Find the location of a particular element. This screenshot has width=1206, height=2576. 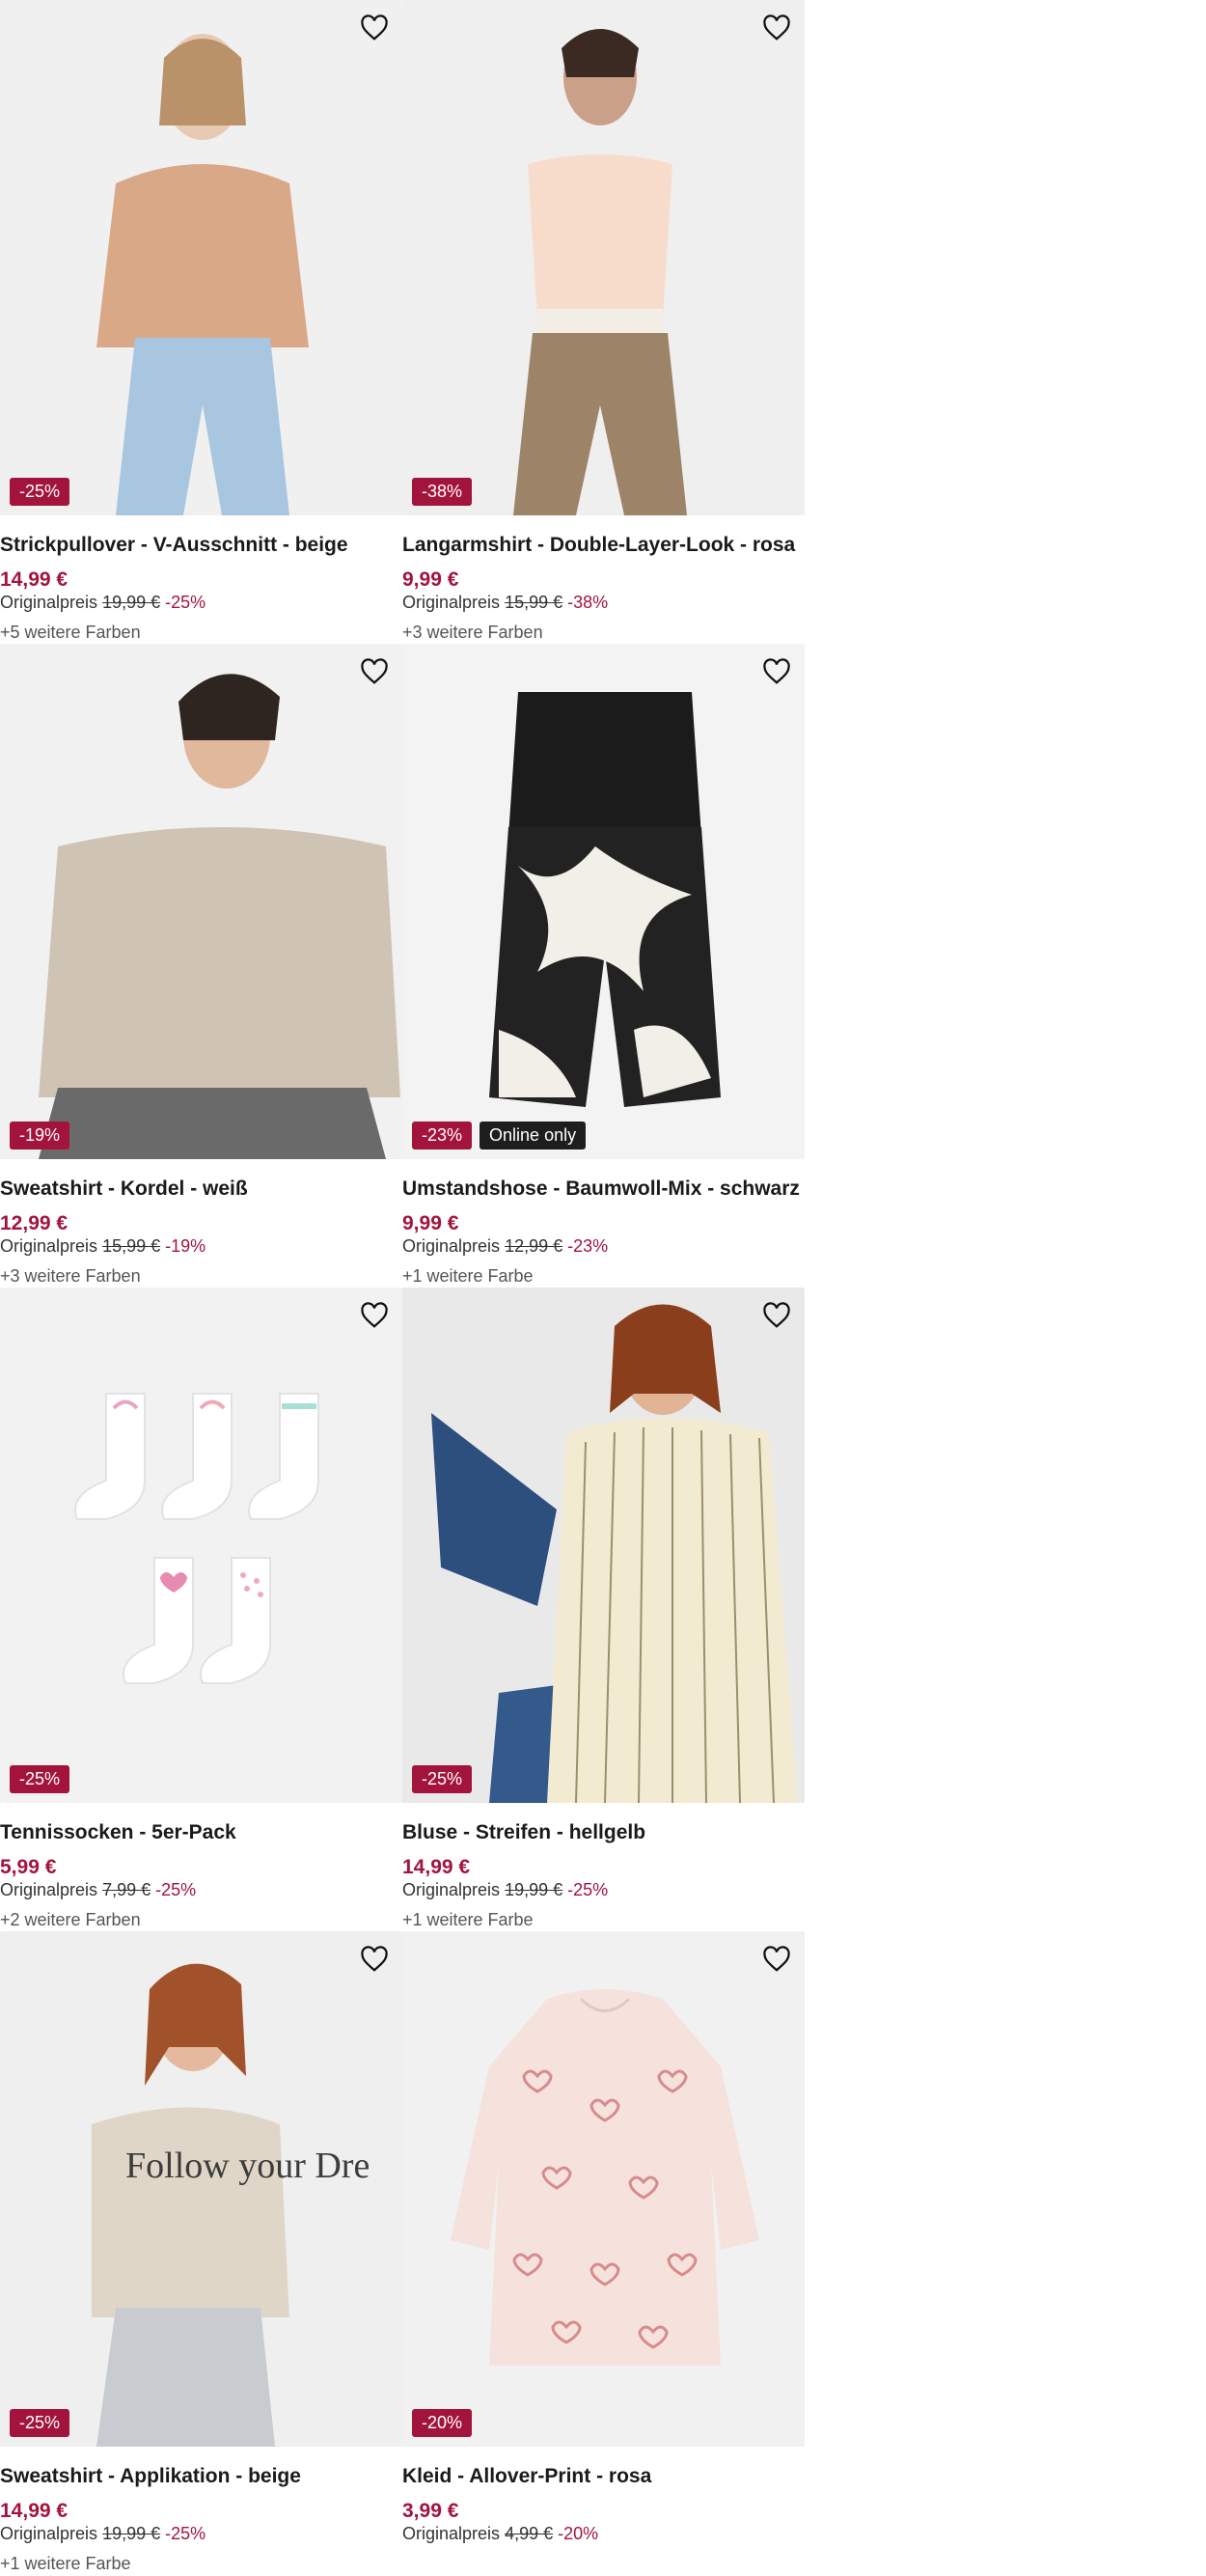

more-colors: +5 weitere Farben is located at coordinates (70, 633).